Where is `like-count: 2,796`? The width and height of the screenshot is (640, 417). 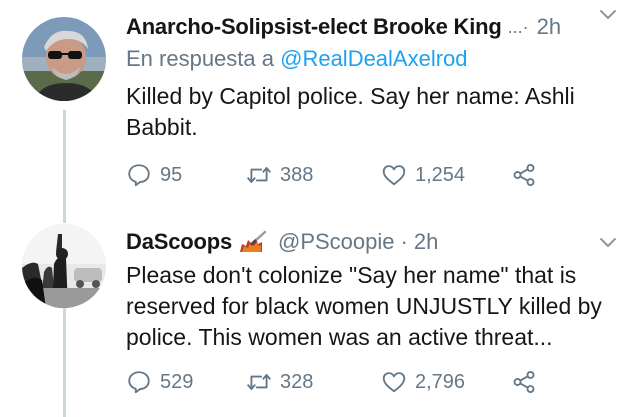
like-count: 2,796 is located at coordinates (440, 381).